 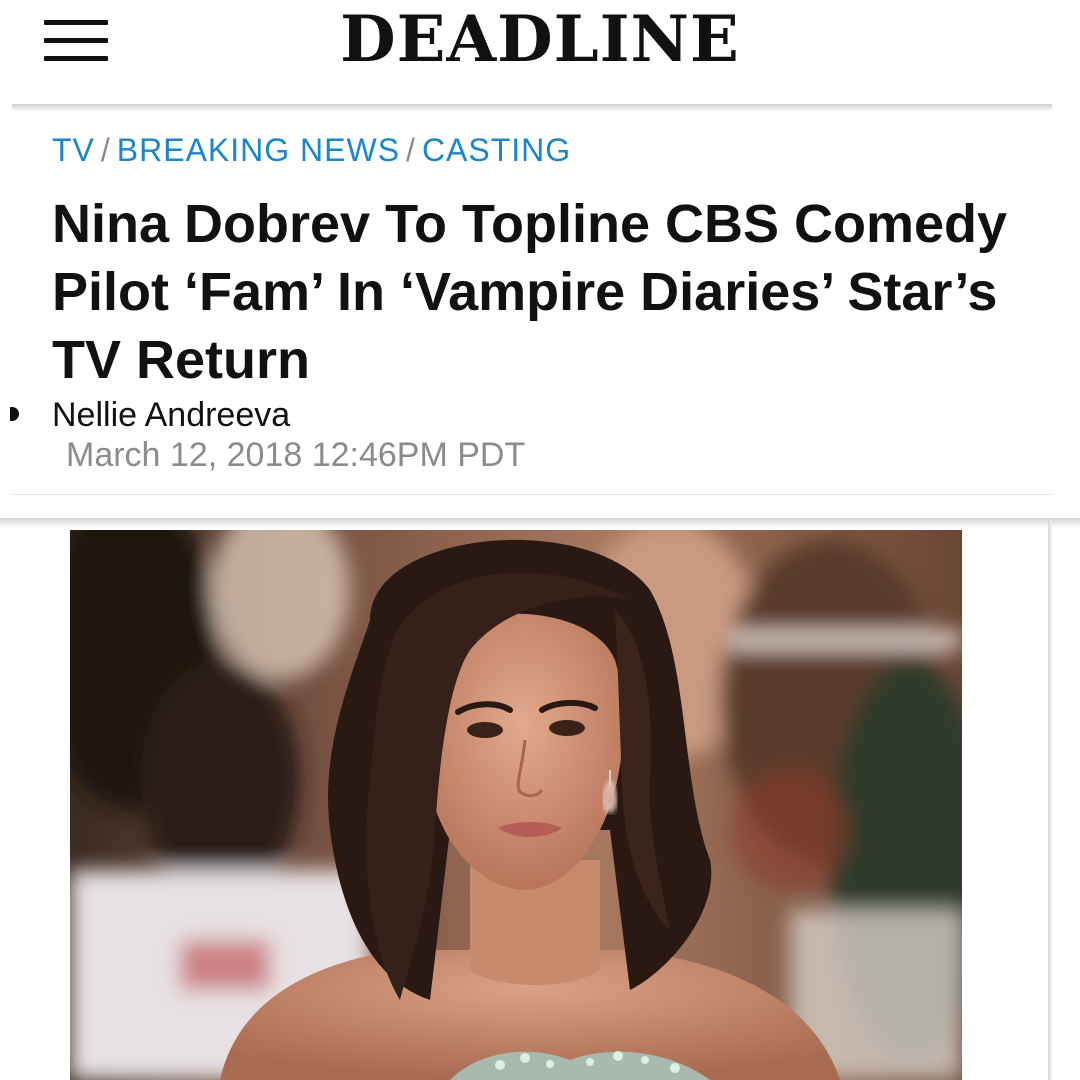 I want to click on breadcrumb-breaking-news: BREAKING NEWS, so click(x=258, y=150).